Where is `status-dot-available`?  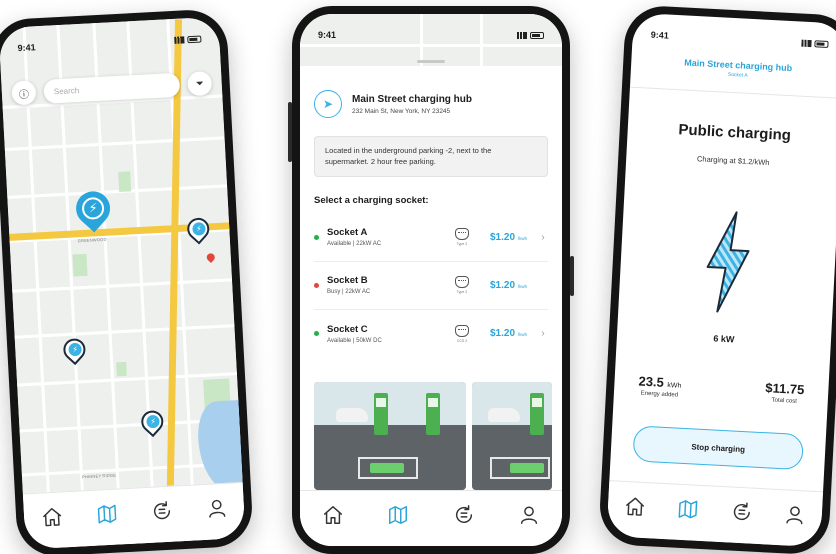 status-dot-available is located at coordinates (316, 237).